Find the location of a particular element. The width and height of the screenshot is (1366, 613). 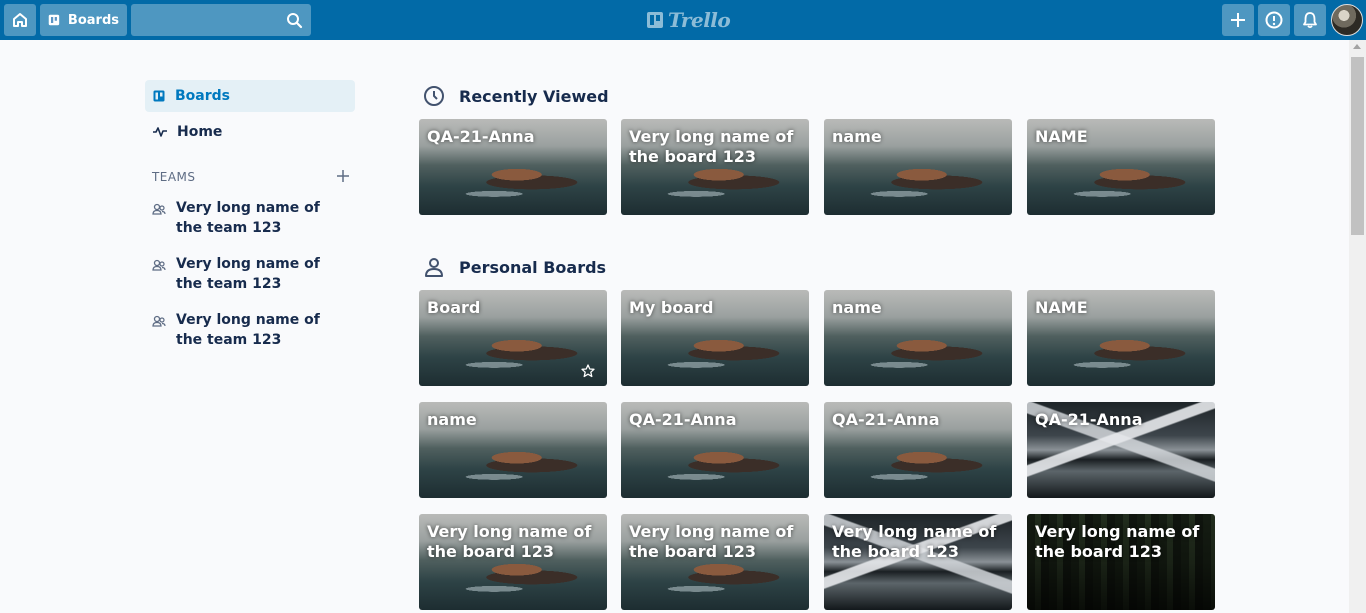

info-icon is located at coordinates (1274, 20).